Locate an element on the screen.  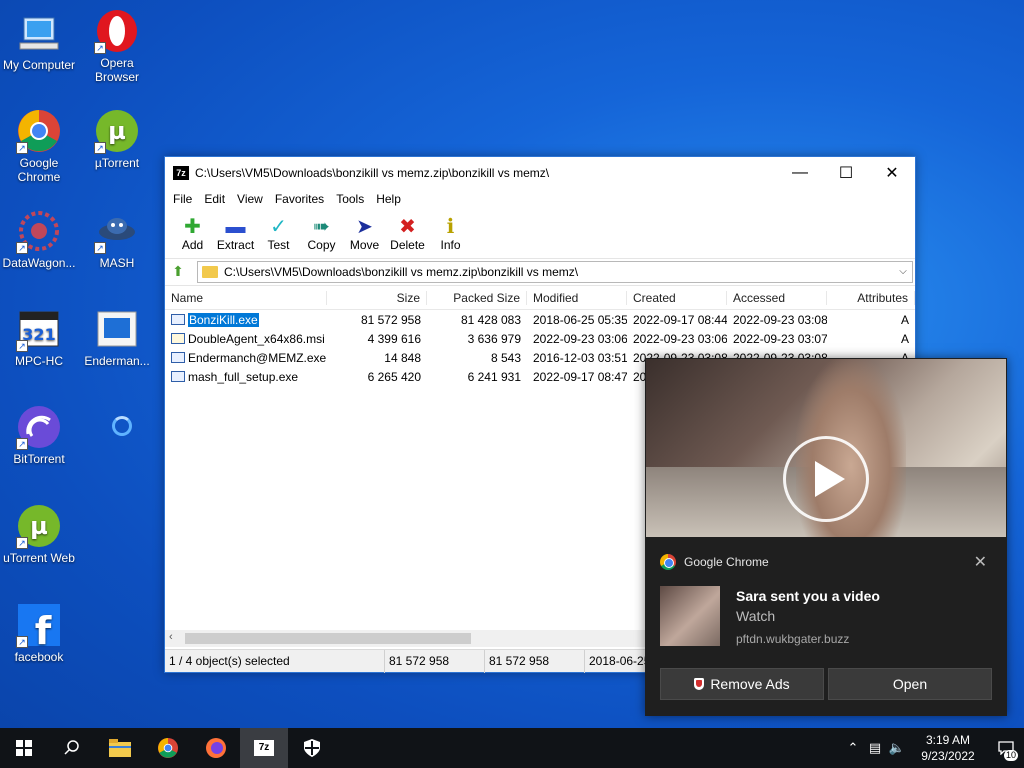
col-header-modified: Modified is located at coordinates (577, 297).